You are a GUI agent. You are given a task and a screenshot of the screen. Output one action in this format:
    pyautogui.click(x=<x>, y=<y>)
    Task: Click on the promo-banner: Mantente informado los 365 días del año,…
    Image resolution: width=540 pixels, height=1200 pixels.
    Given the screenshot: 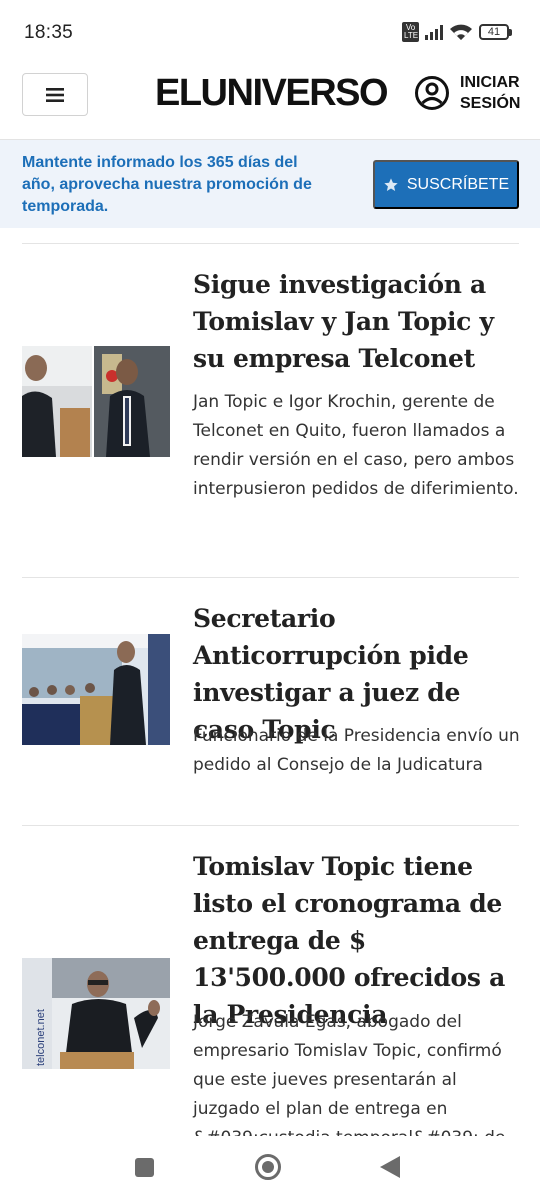 What is the action you would take?
    pyautogui.click(x=270, y=184)
    